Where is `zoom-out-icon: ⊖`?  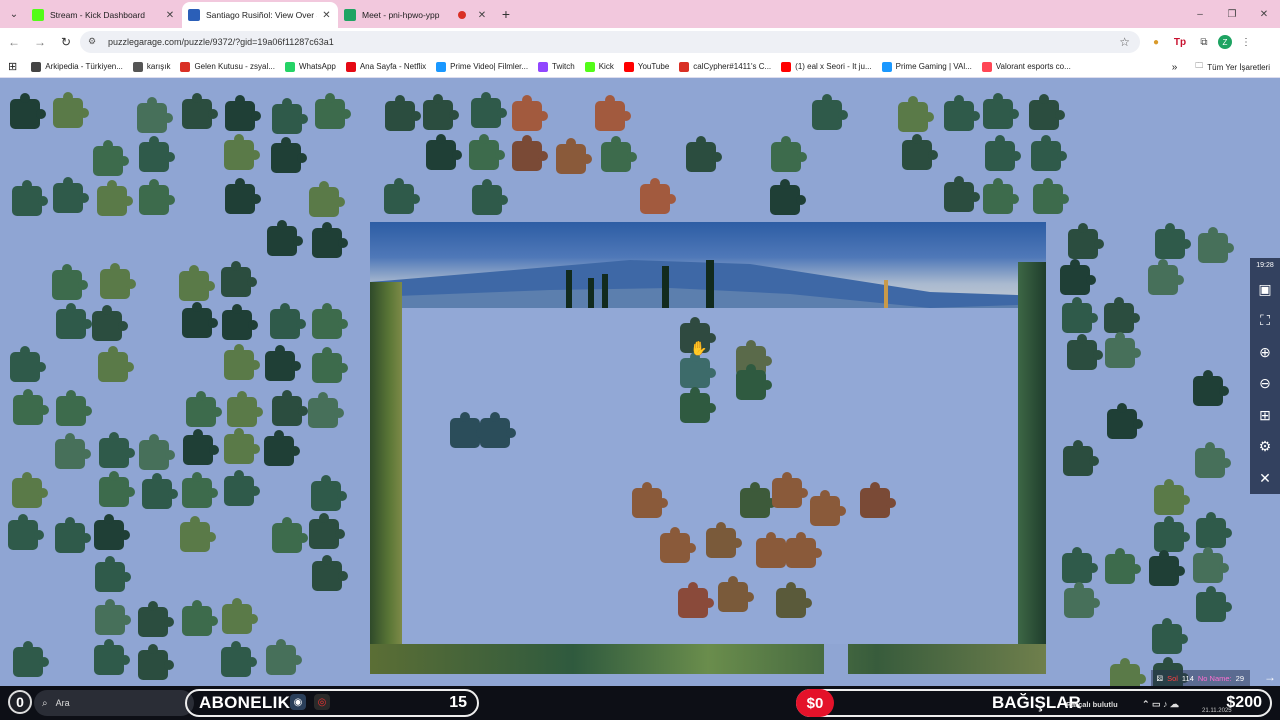
zoom-out-icon: ⊖ is located at coordinates (1265, 383).